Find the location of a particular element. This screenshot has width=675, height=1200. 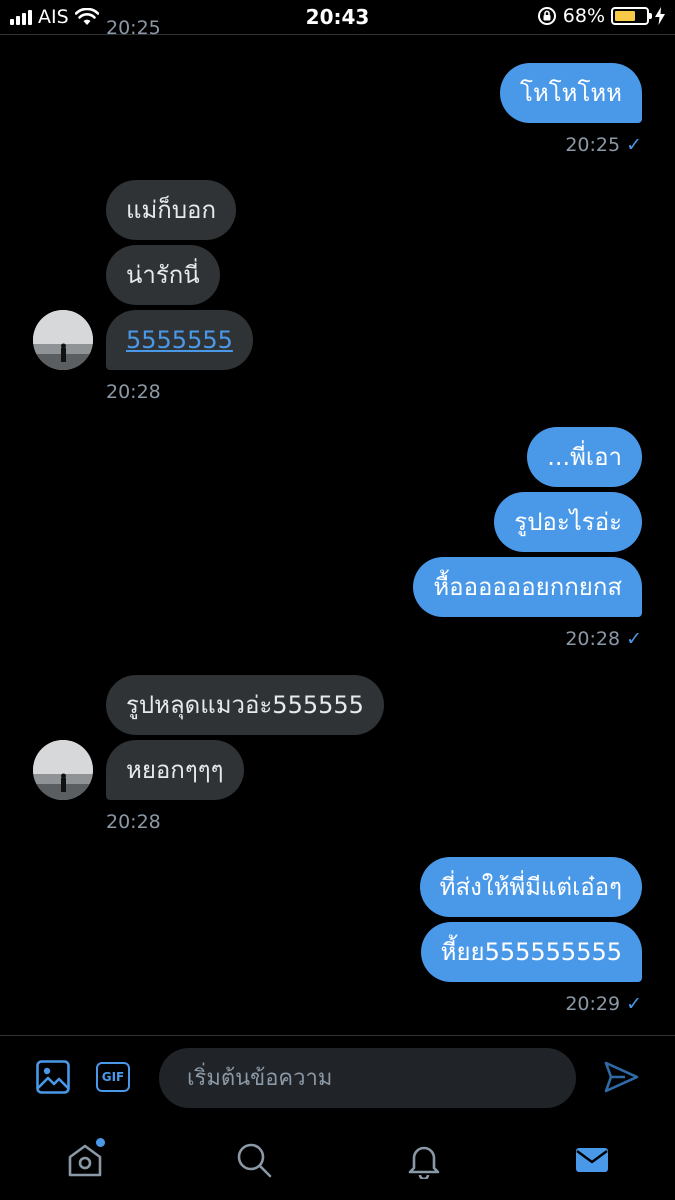

message-text: หื้ออออออยกกยกส is located at coordinates (527, 587).